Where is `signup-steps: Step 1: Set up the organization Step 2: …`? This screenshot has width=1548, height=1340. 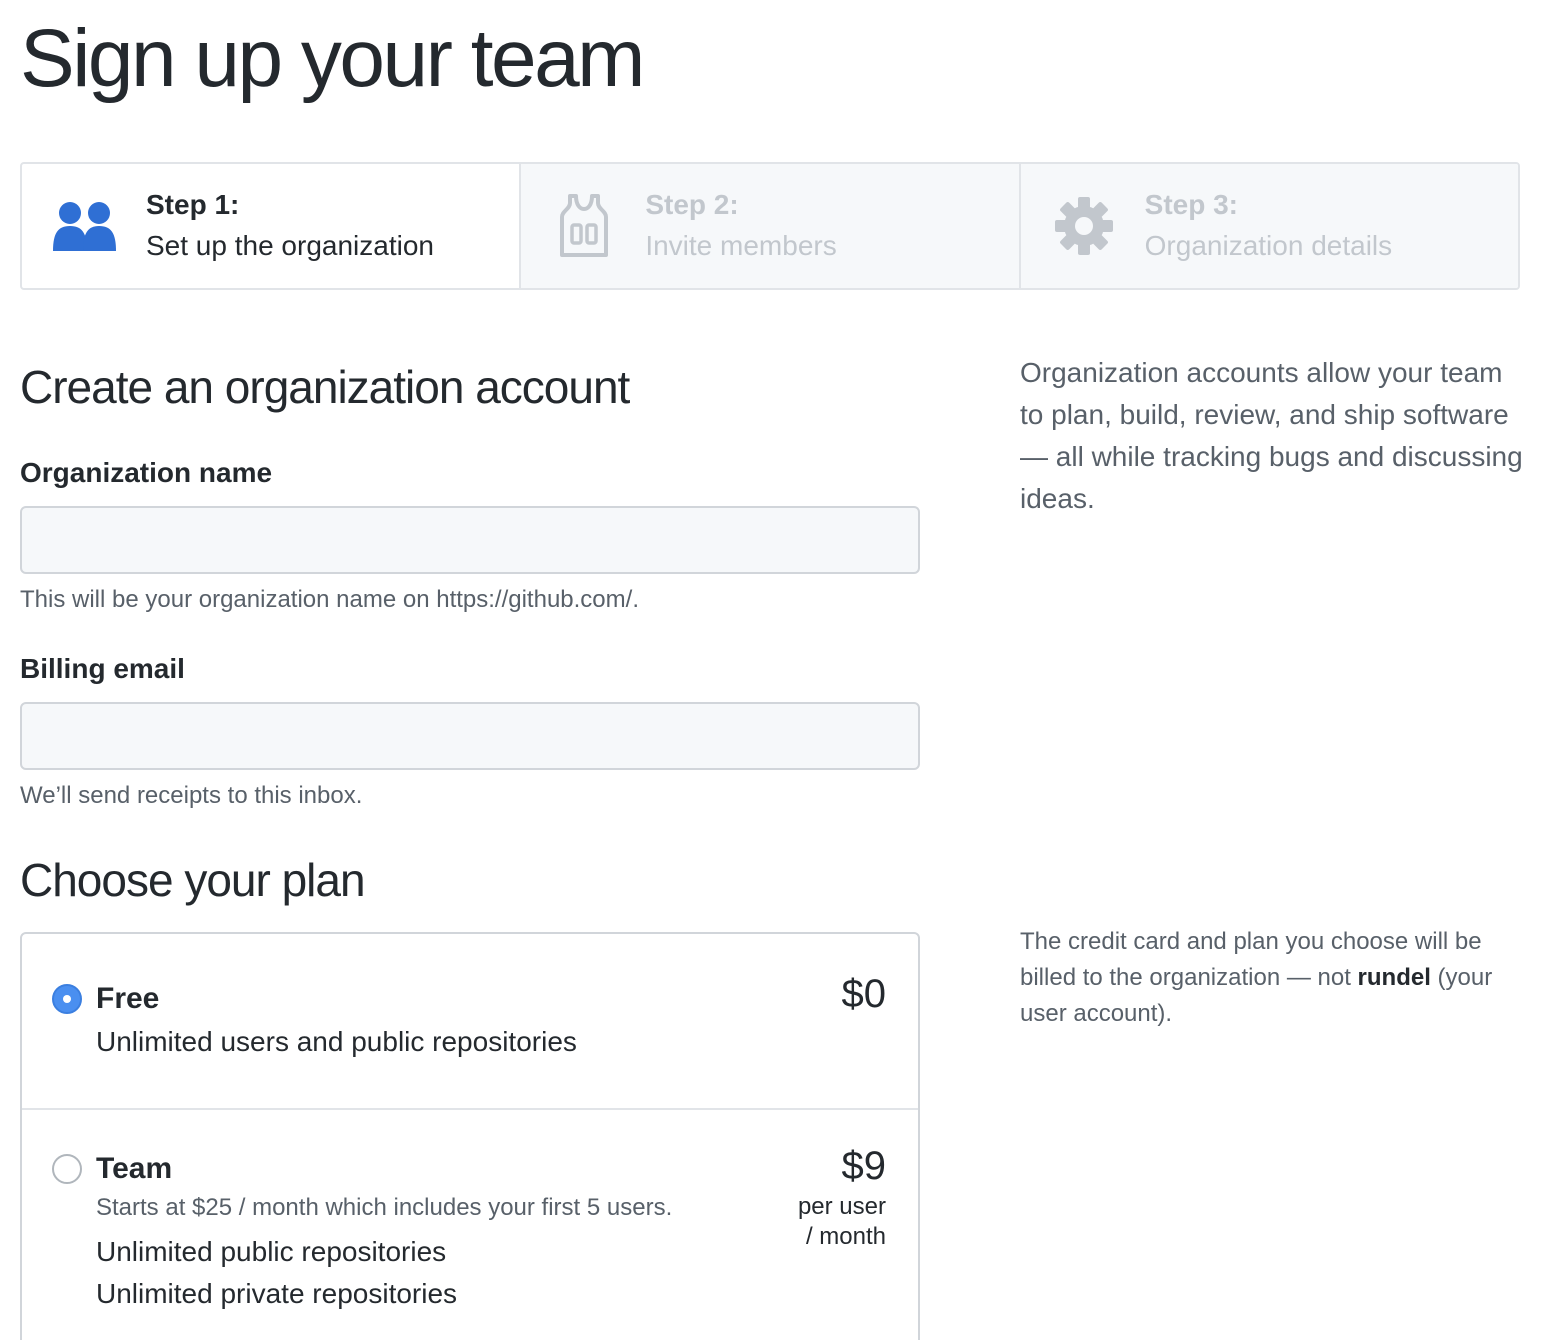 signup-steps: Step 1: Set up the organization Step 2: … is located at coordinates (770, 226).